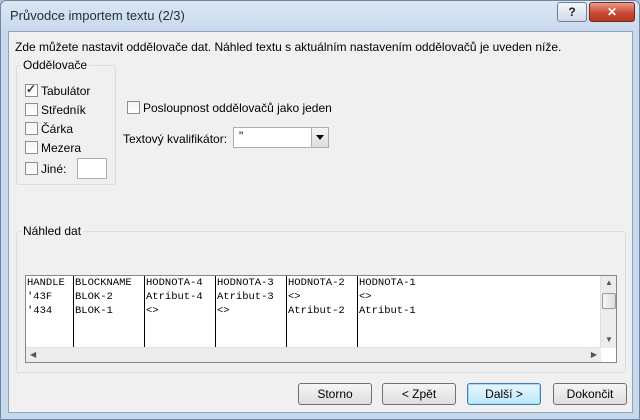 The image size is (640, 420). What do you see at coordinates (313, 354) in the screenshot?
I see `horizontal-scrollbar: ◀ ▶` at bounding box center [313, 354].